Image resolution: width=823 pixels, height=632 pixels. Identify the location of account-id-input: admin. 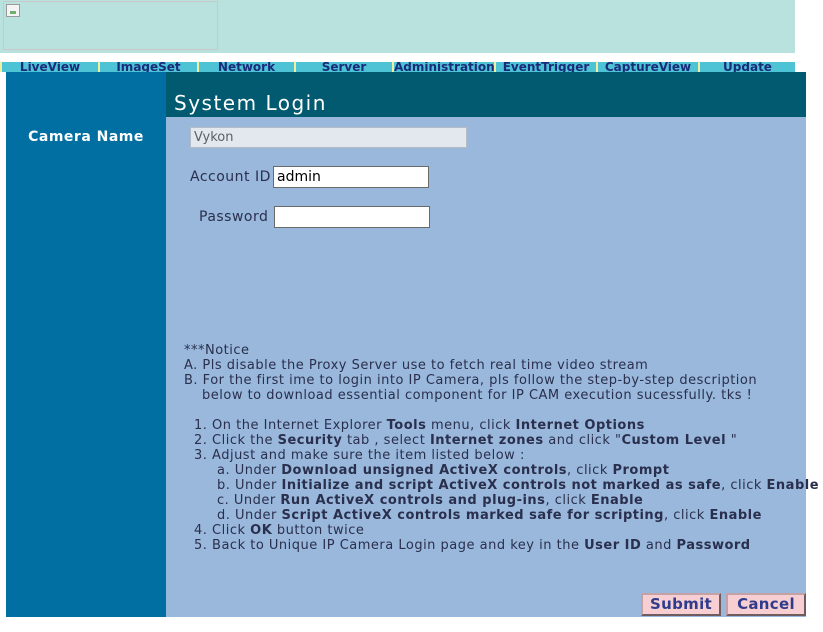
(351, 177).